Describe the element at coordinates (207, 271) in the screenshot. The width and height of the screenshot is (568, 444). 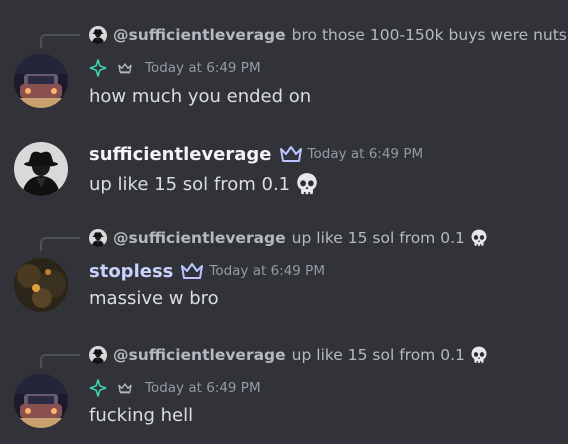
I see `message-header: stopless Today at 6:49 PM` at that location.